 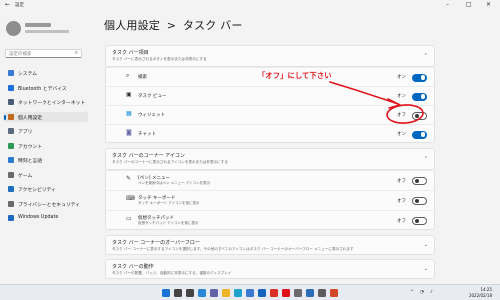 I want to click on windows-taskbar: ^ ◔ ♪ 14:25 2022/02/18, so click(x=250, y=292).